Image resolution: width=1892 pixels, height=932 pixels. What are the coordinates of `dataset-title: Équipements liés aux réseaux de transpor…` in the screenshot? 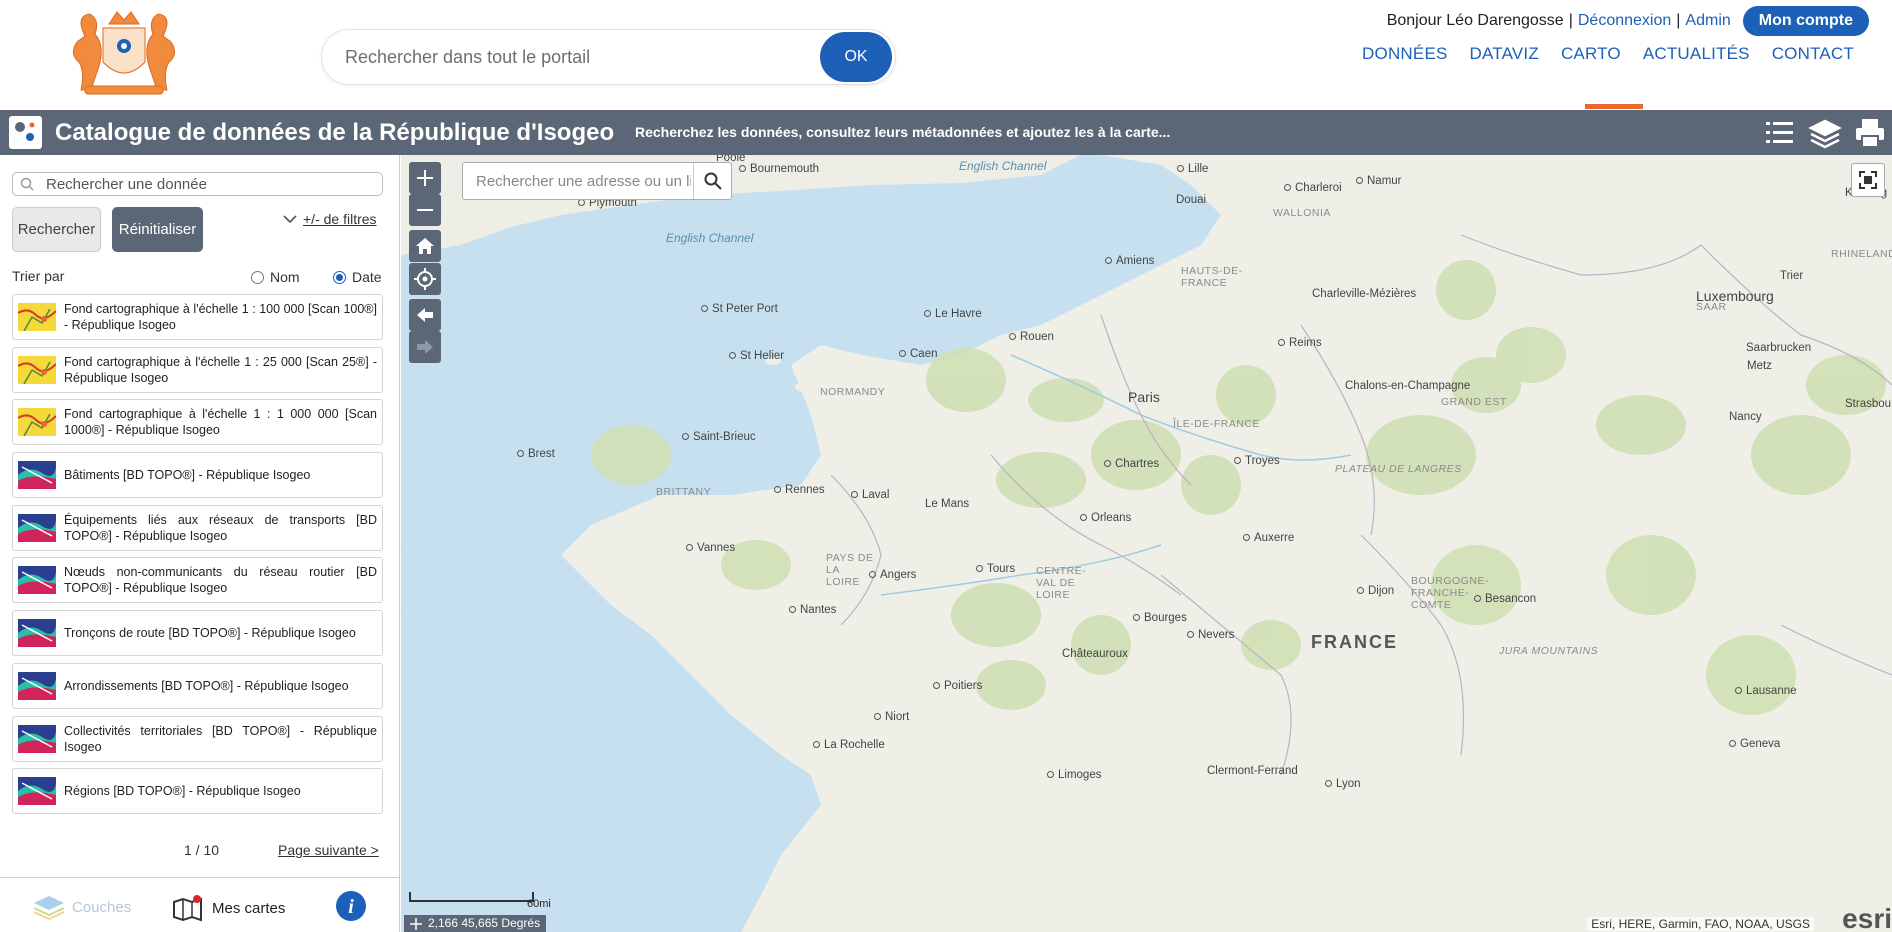 It's located at (220, 527).